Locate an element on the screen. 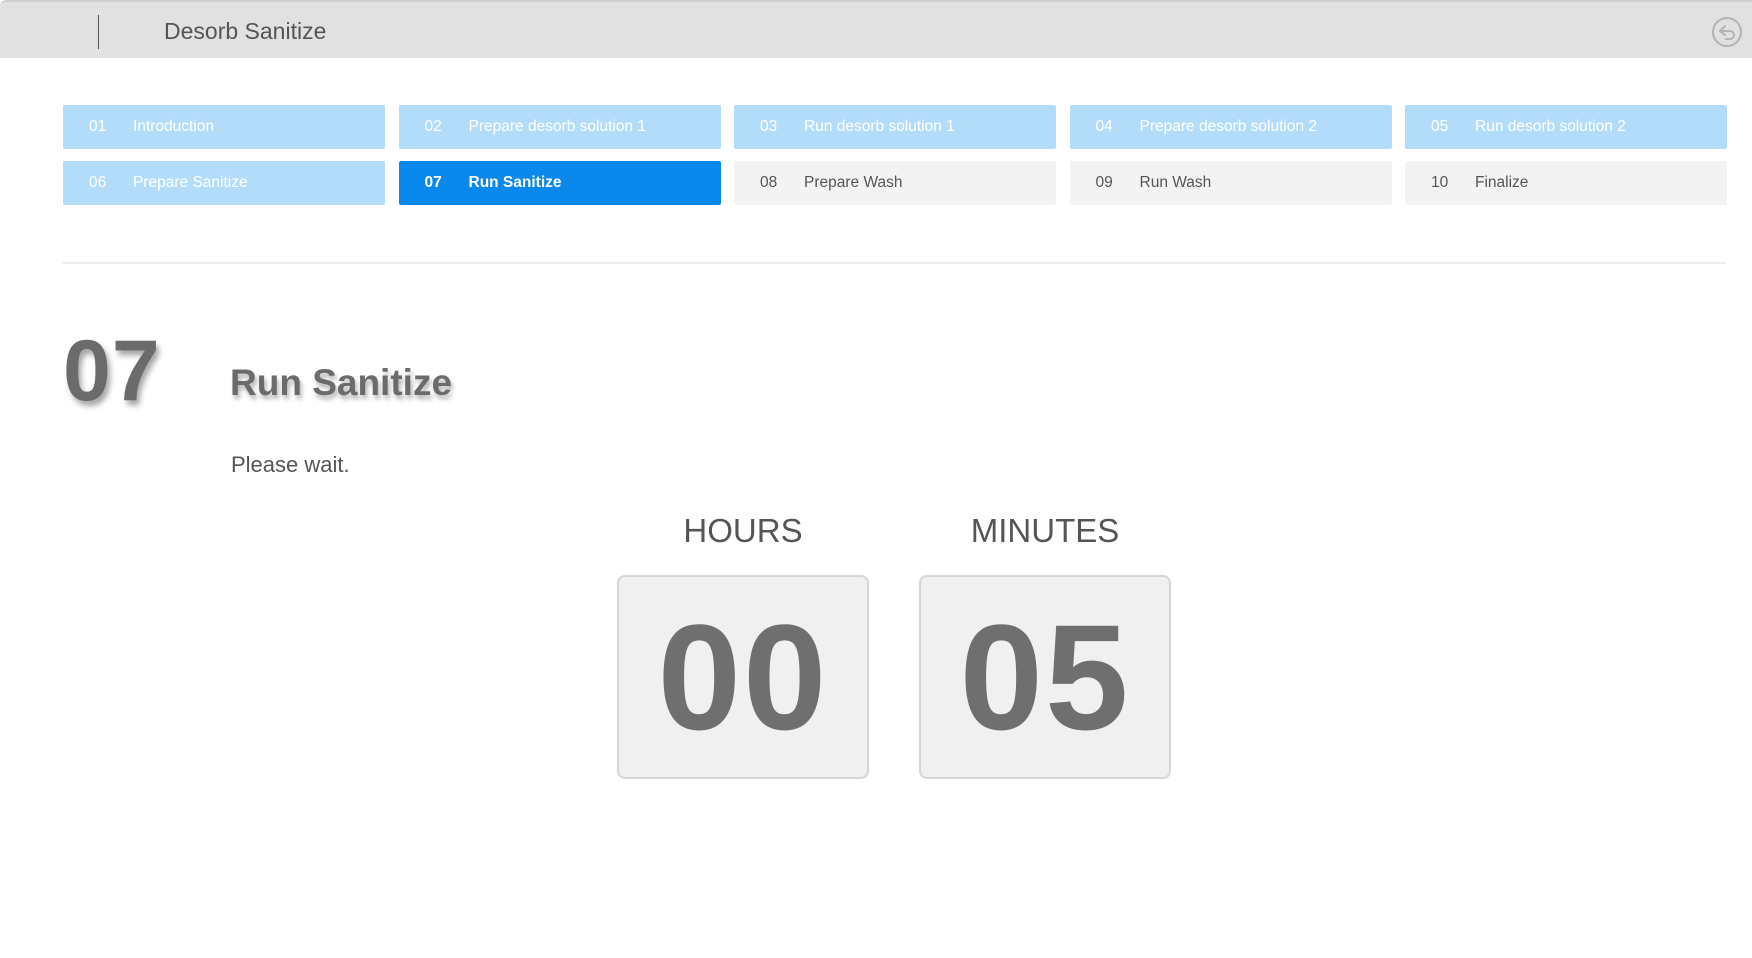 Image resolution: width=1752 pixels, height=958 pixels. step-label: Run desorb solution 1 is located at coordinates (879, 126).